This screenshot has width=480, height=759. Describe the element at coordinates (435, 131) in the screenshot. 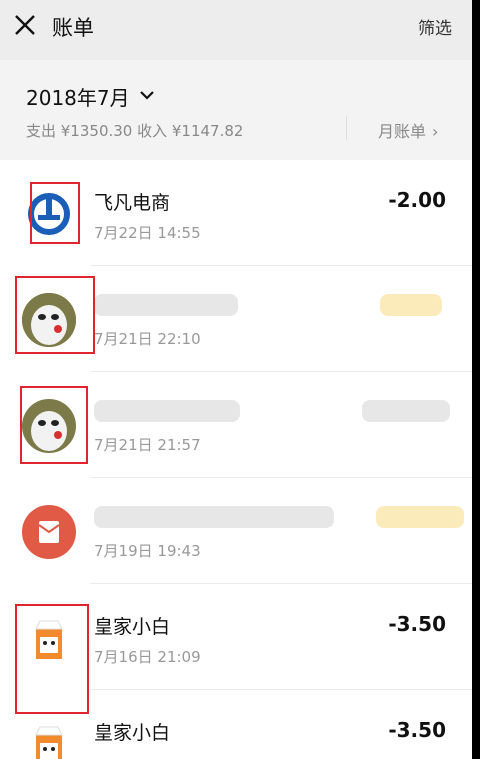

I see `chevron-right-icon: ›` at that location.